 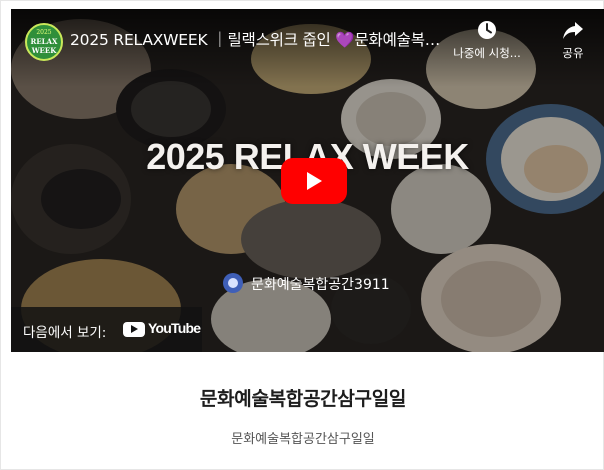 I want to click on share-button: 공유, so click(x=573, y=40).